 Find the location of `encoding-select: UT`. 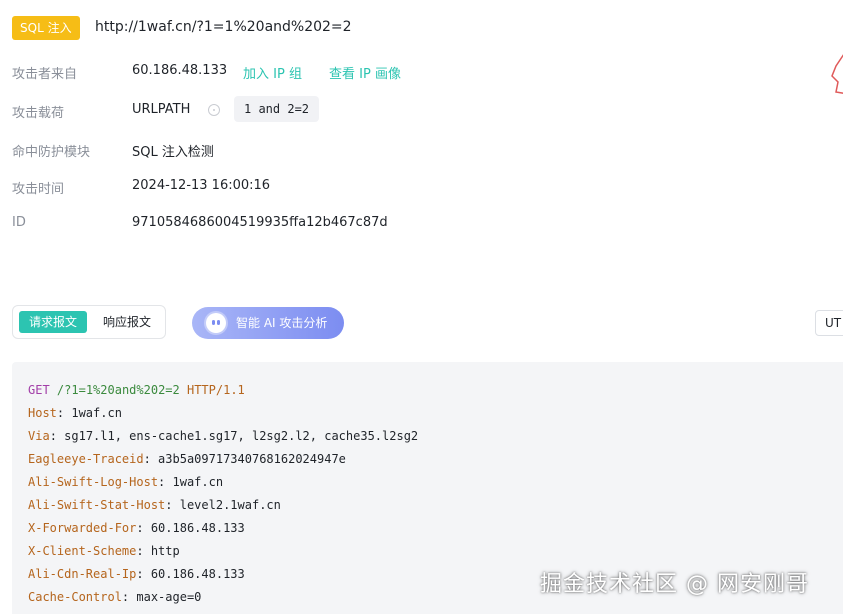

encoding-select: UT is located at coordinates (829, 323).